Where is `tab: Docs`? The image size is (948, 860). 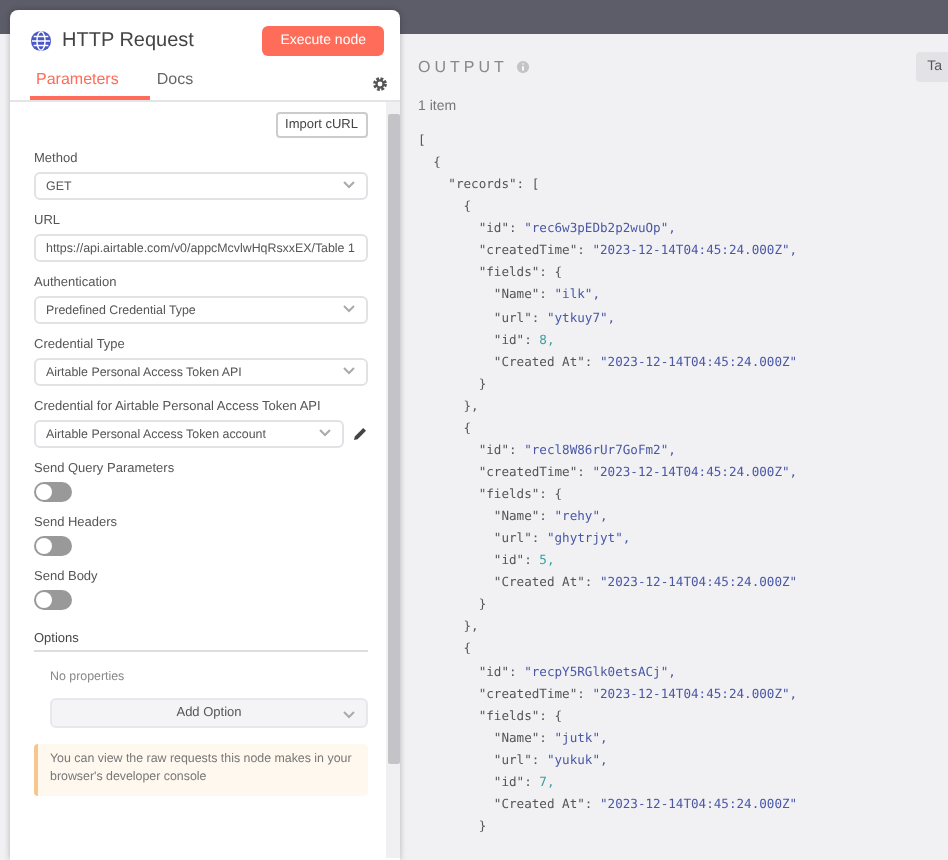
tab: Docs is located at coordinates (182, 82).